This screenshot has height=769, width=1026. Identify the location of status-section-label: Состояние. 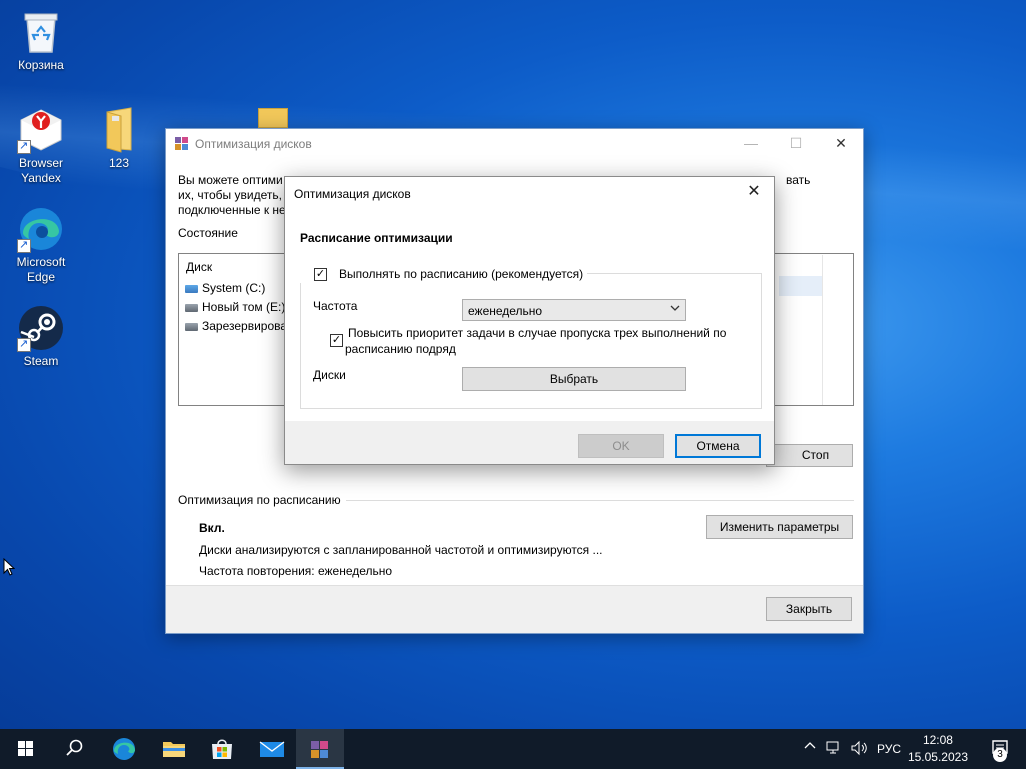
(208, 233).